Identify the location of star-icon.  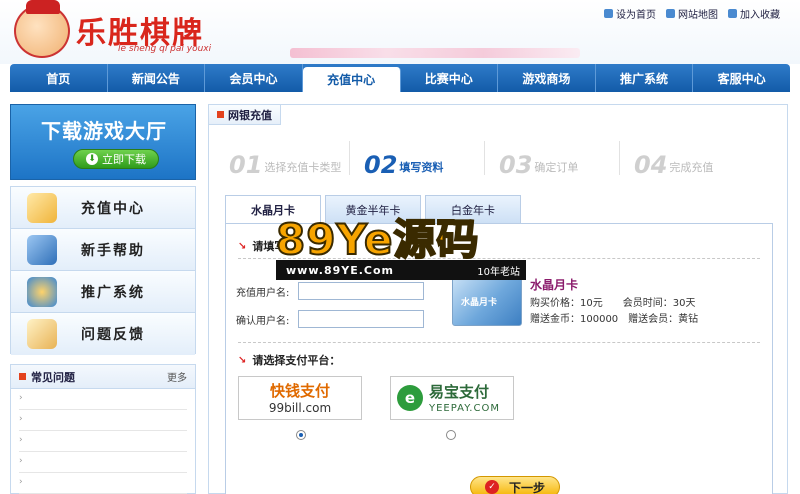
(732, 13).